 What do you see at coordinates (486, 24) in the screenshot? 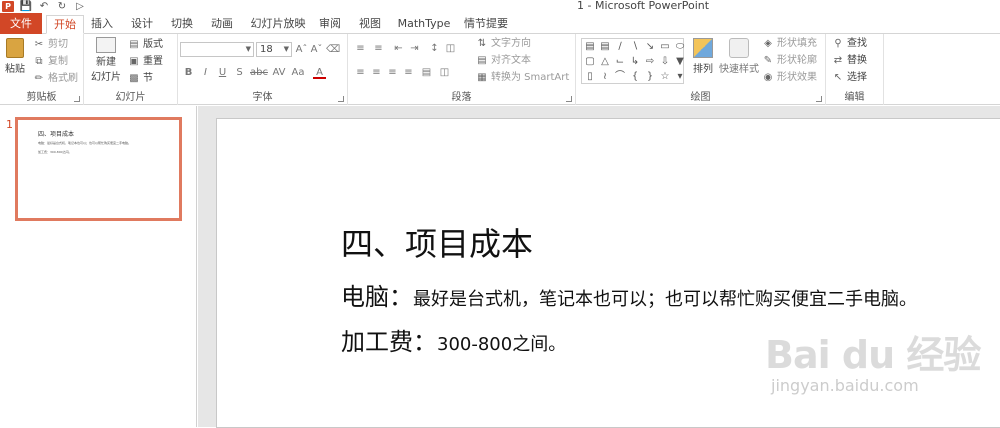
I see `tab-storyboard: 情节提要` at bounding box center [486, 24].